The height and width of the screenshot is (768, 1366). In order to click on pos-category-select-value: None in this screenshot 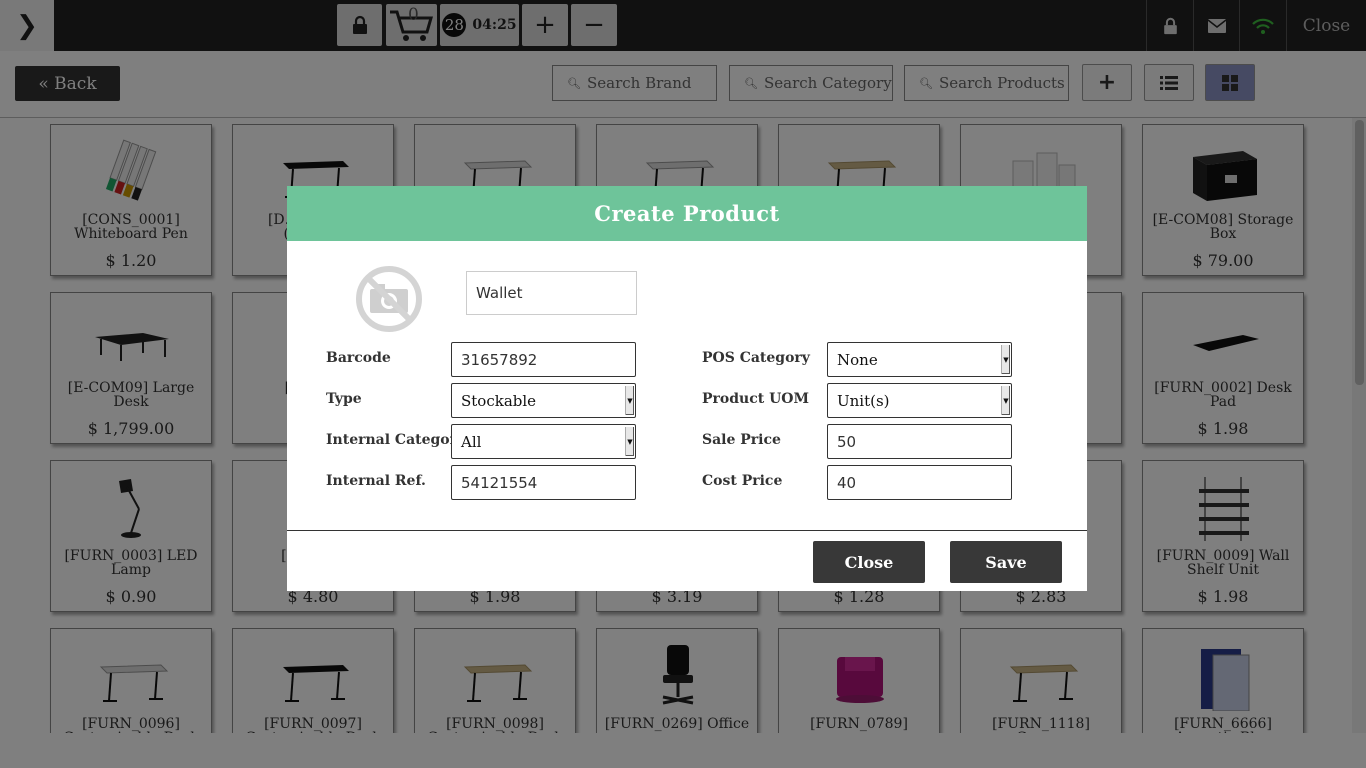, I will do `click(857, 359)`.